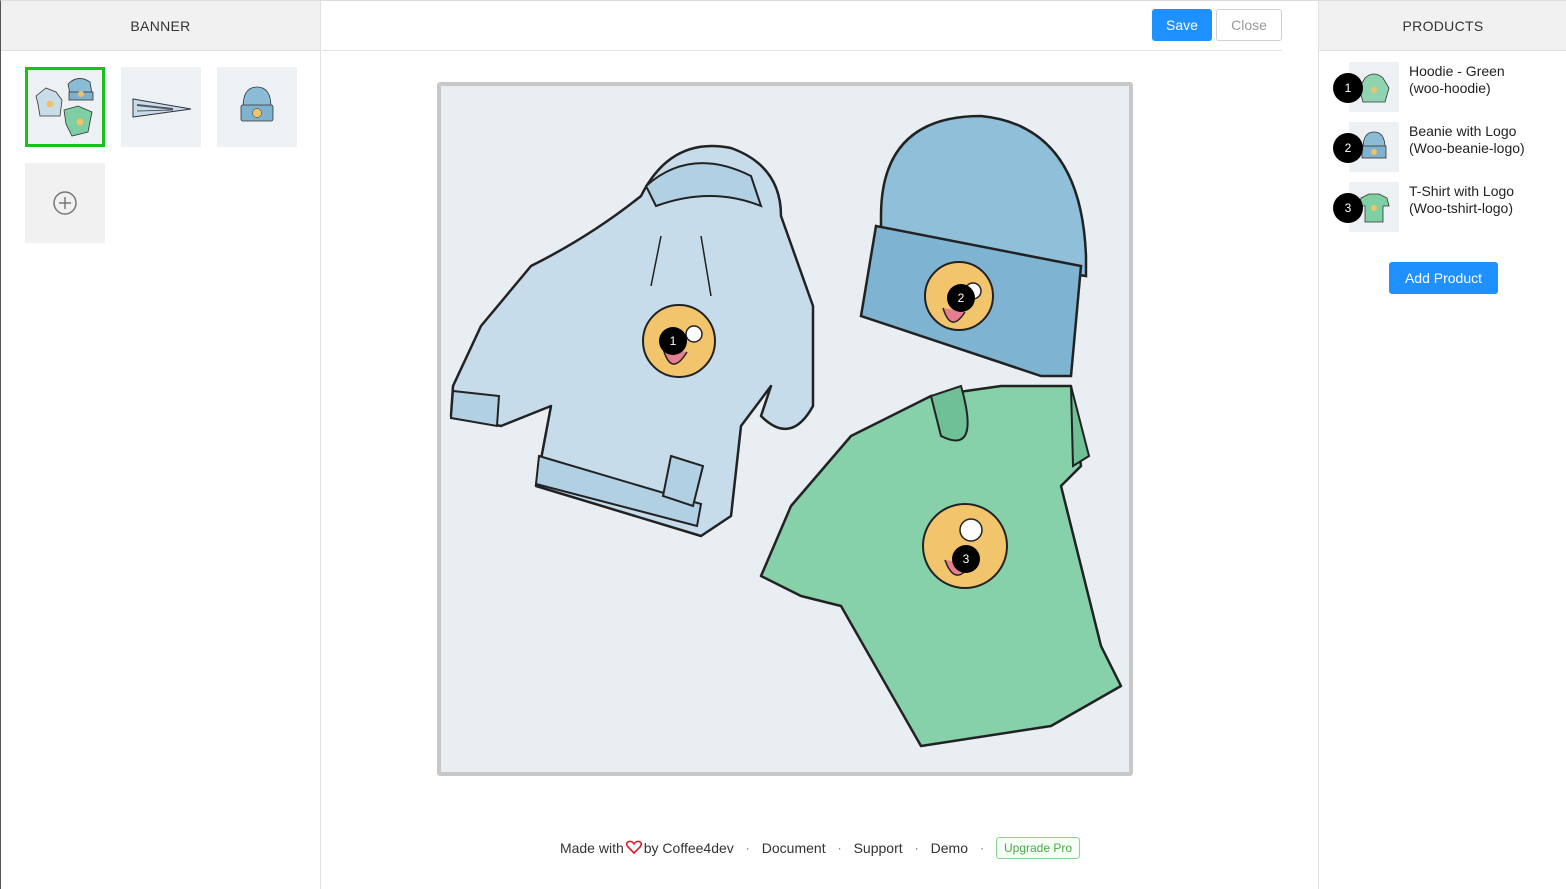  I want to click on pennant-thumbnail-image, so click(161, 107).